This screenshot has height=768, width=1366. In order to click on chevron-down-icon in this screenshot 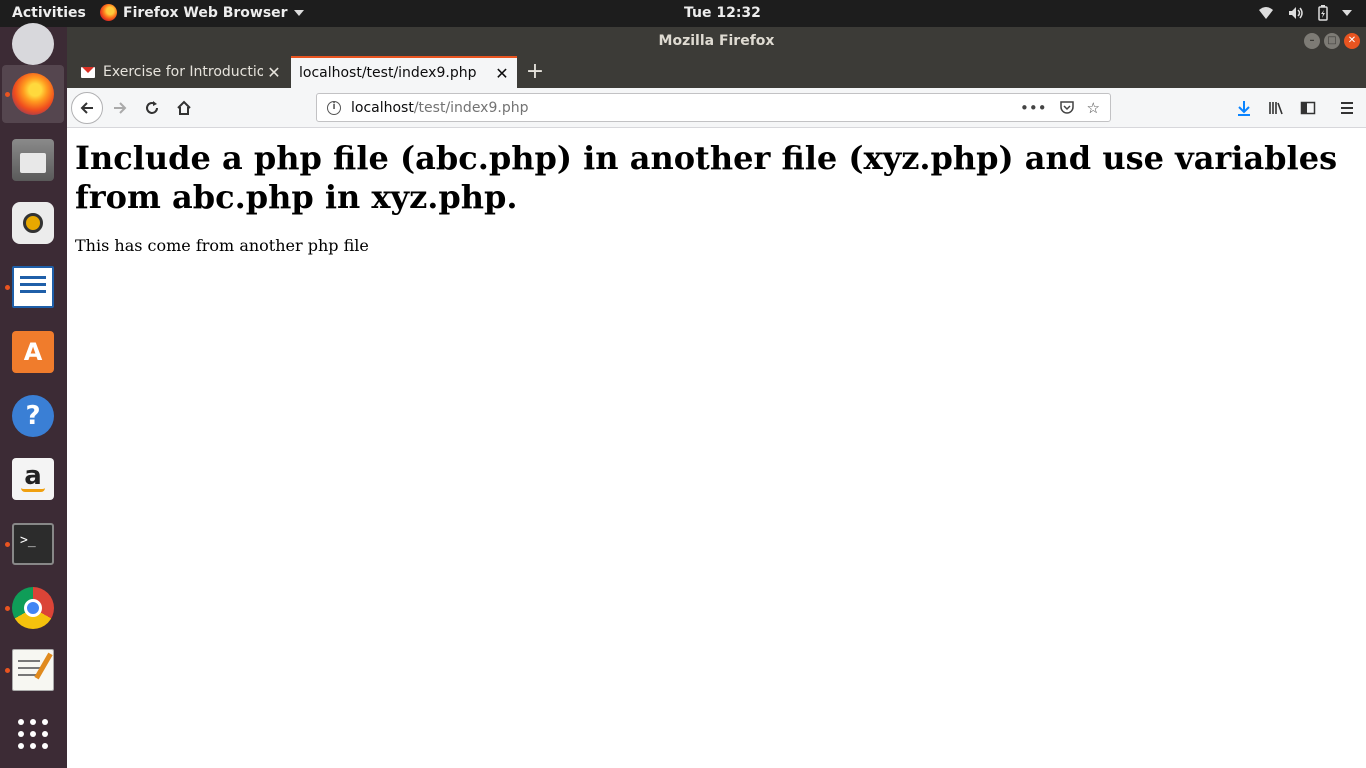, I will do `click(298, 12)`.